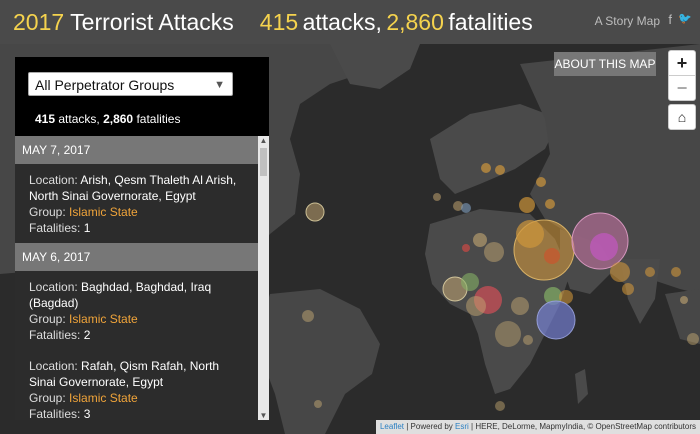 This screenshot has height=434, width=700. I want to click on summary-fatalities-count: 2,860, so click(118, 119).